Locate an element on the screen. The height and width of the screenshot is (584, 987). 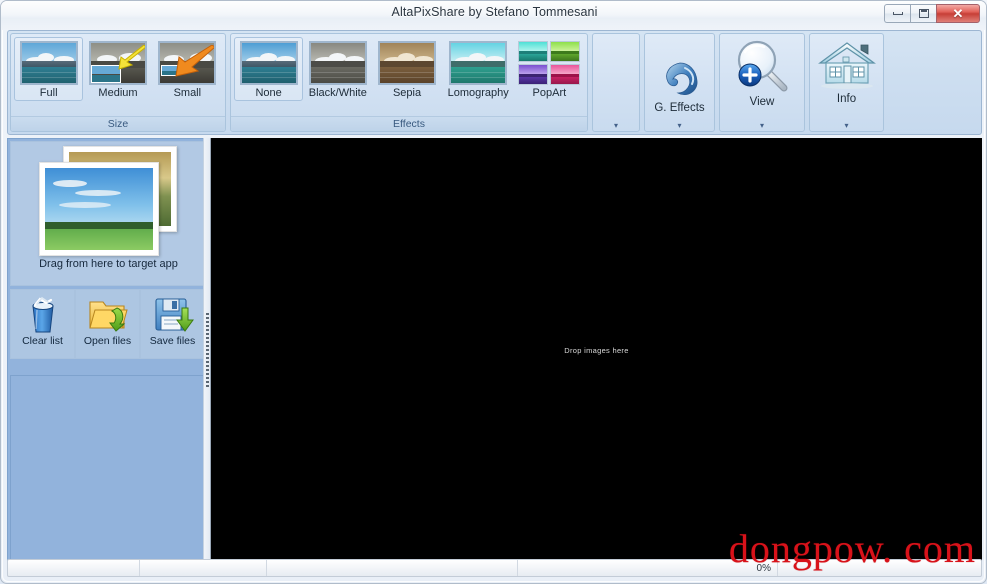
effect-popart-thumbnail is located at coordinates (549, 63).